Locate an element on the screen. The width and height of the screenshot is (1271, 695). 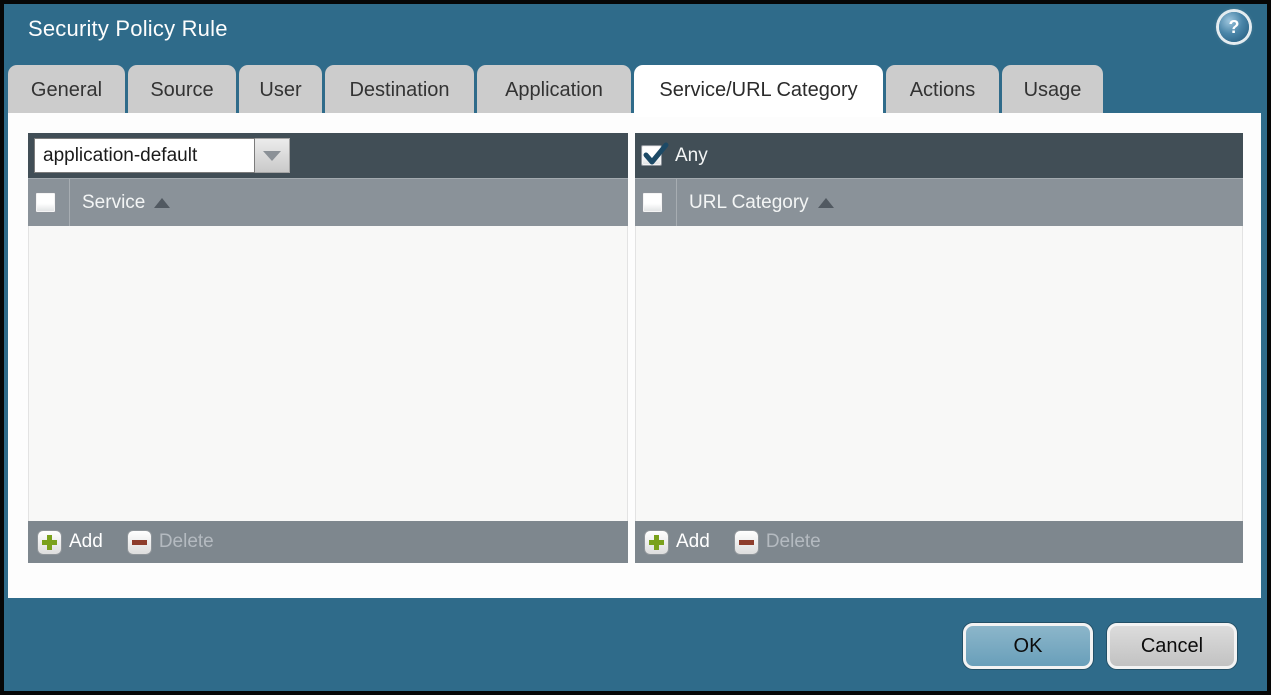
service-type-dropdown-button is located at coordinates (272, 155).